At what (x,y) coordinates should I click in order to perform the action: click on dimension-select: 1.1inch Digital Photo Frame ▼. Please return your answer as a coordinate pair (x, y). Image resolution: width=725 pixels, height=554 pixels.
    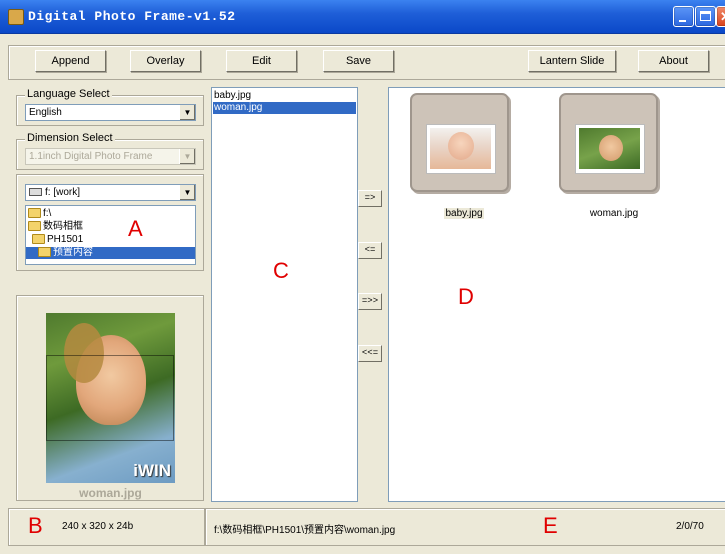
    Looking at the image, I should click on (110, 156).